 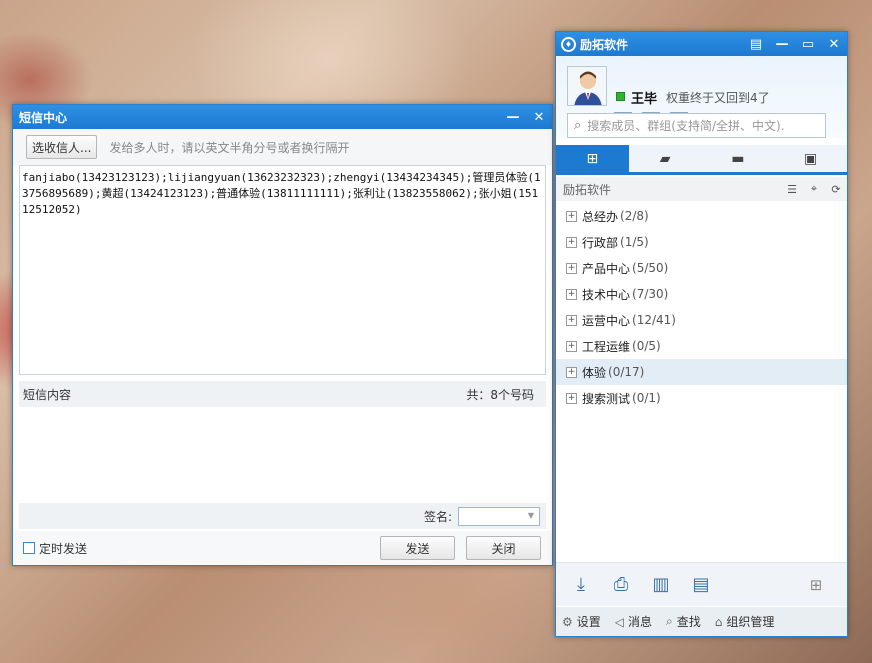 What do you see at coordinates (417, 548) in the screenshot?
I see `send-button: 发送` at bounding box center [417, 548].